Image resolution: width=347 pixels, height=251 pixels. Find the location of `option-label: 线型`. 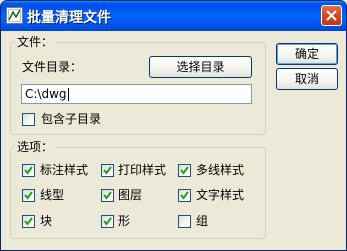

option-label: 线型 is located at coordinates (52, 195).